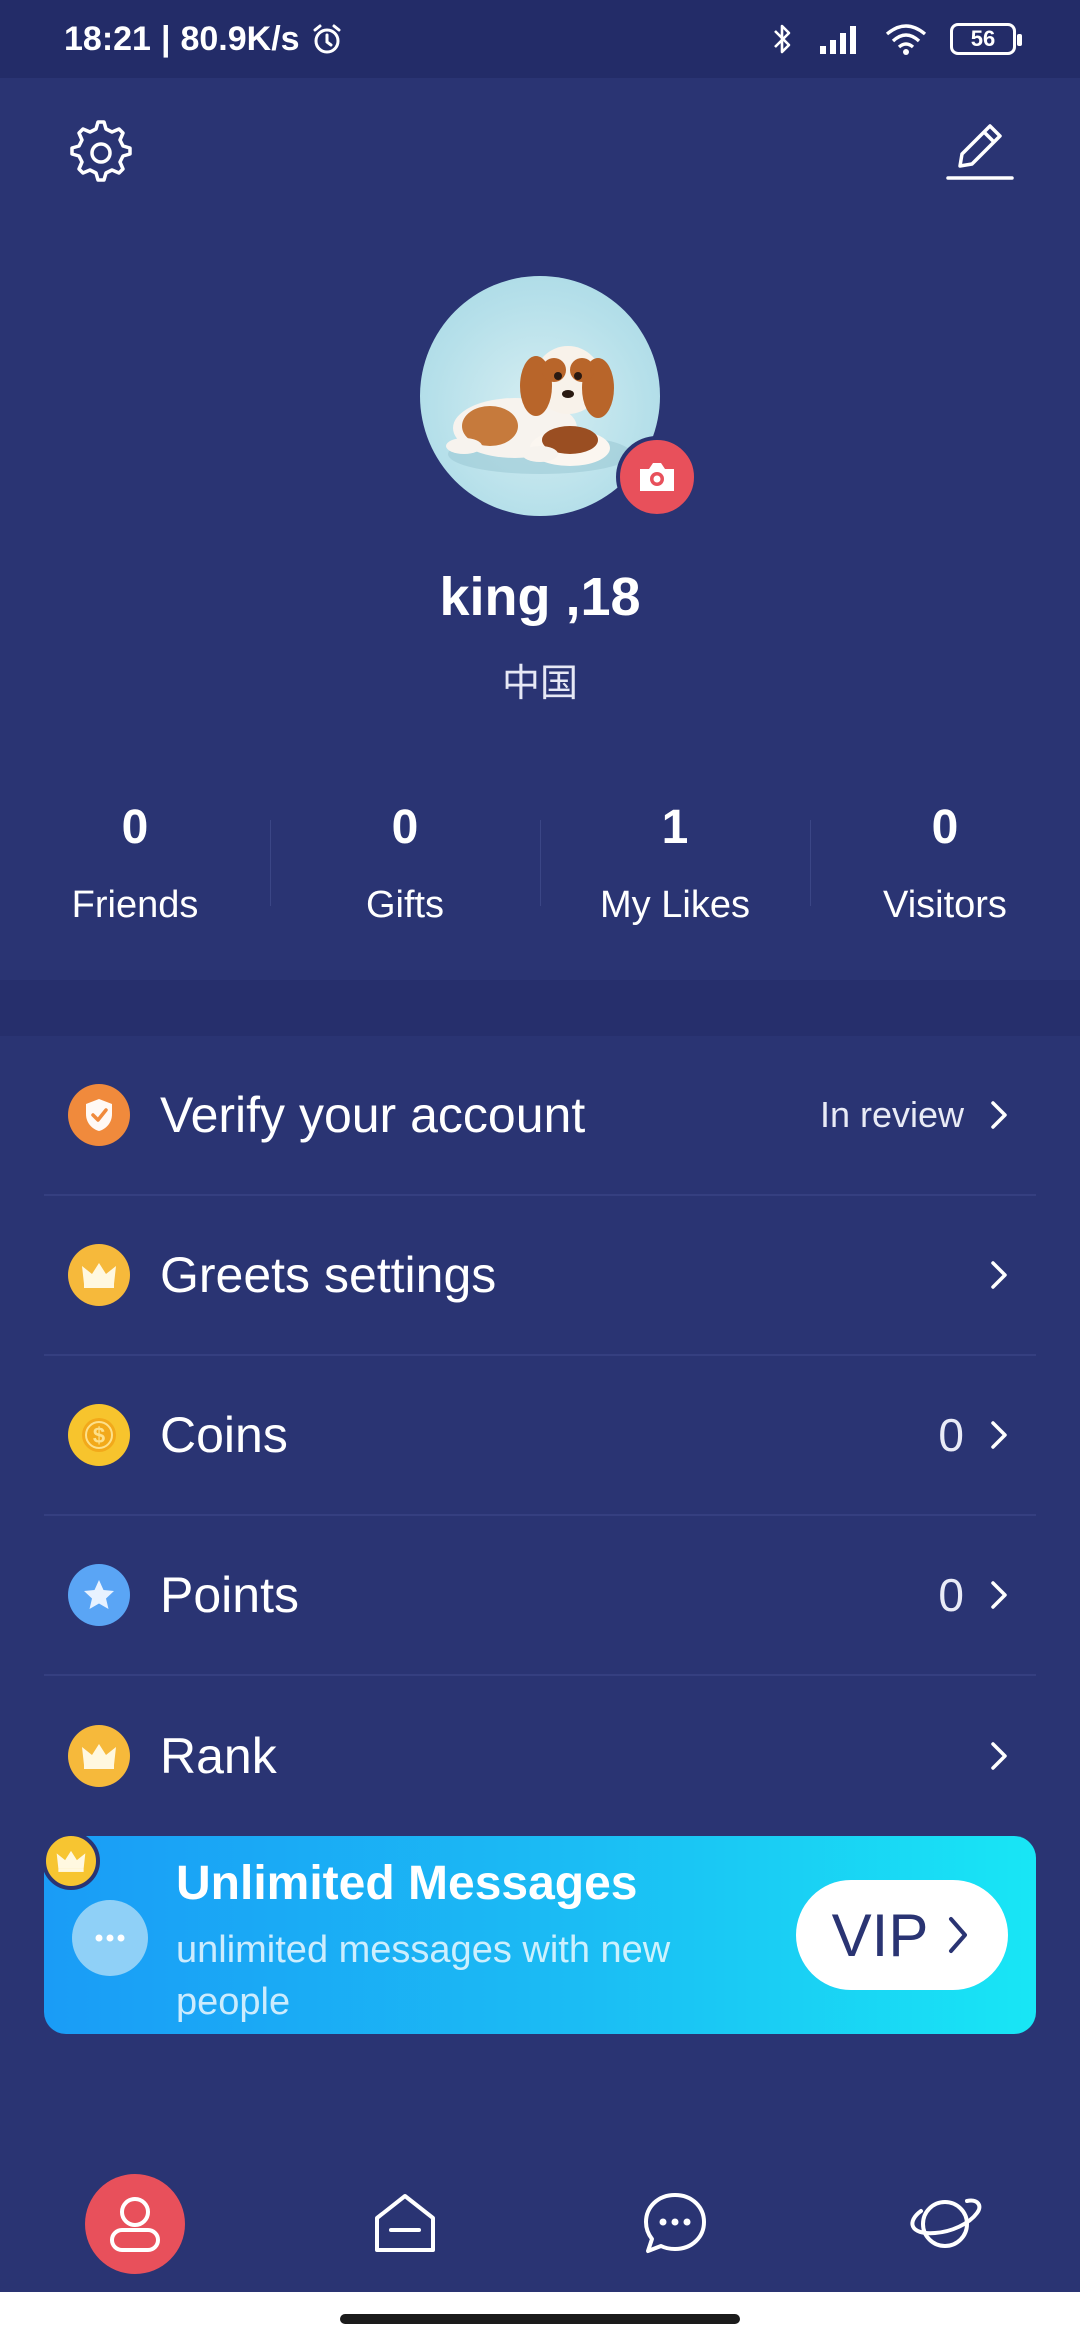 The width and height of the screenshot is (1080, 2340). I want to click on stats-row: 0 Friends 0 Gifts 1 My Likes 0 Visitors, so click(540, 870).